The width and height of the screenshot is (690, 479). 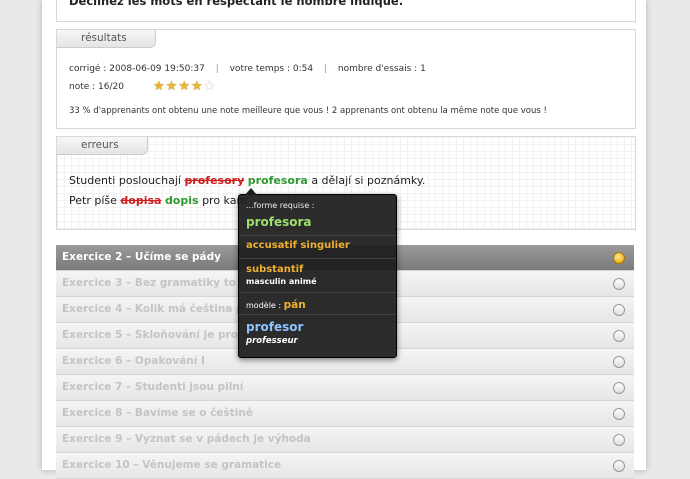 I want to click on results-tab: résultats, so click(x=106, y=39).